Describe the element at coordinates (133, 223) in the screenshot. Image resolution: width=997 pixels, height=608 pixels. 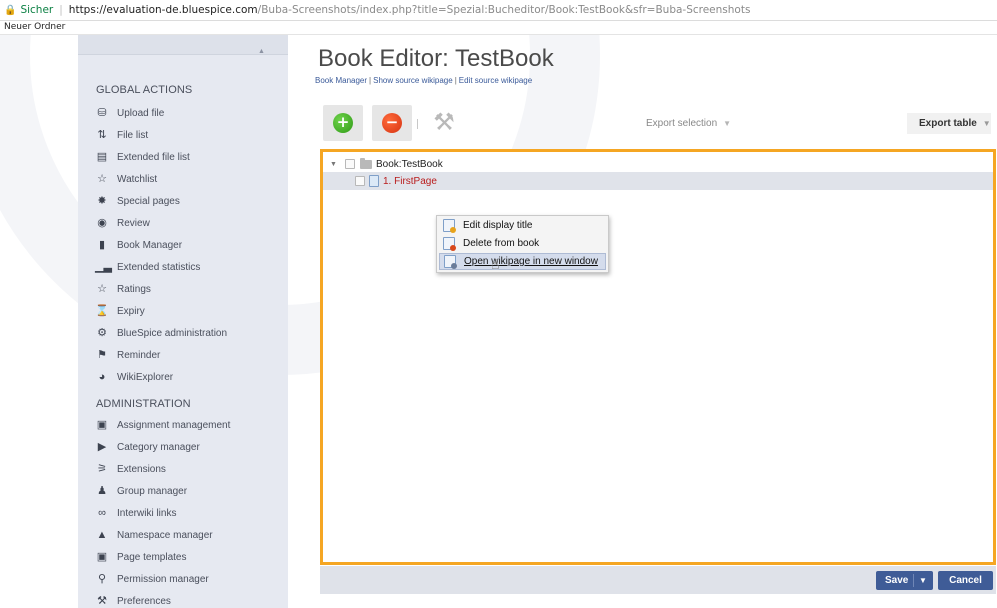
I see `sidebar-item-label: Review` at that location.